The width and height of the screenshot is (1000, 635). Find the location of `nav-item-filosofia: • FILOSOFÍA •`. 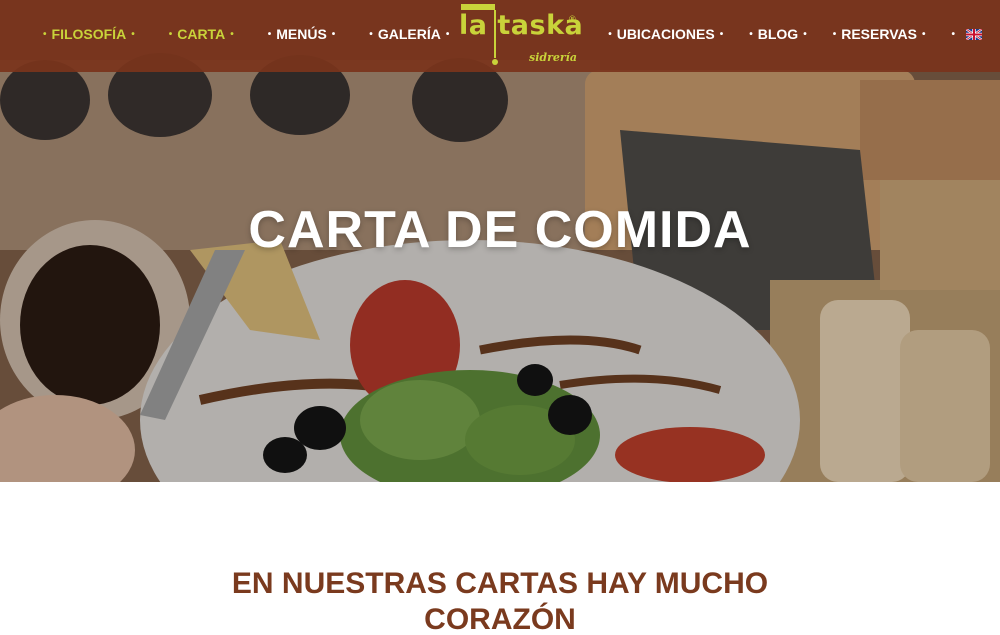

nav-item-filosofia: • FILOSOFÍA • is located at coordinates (89, 34).